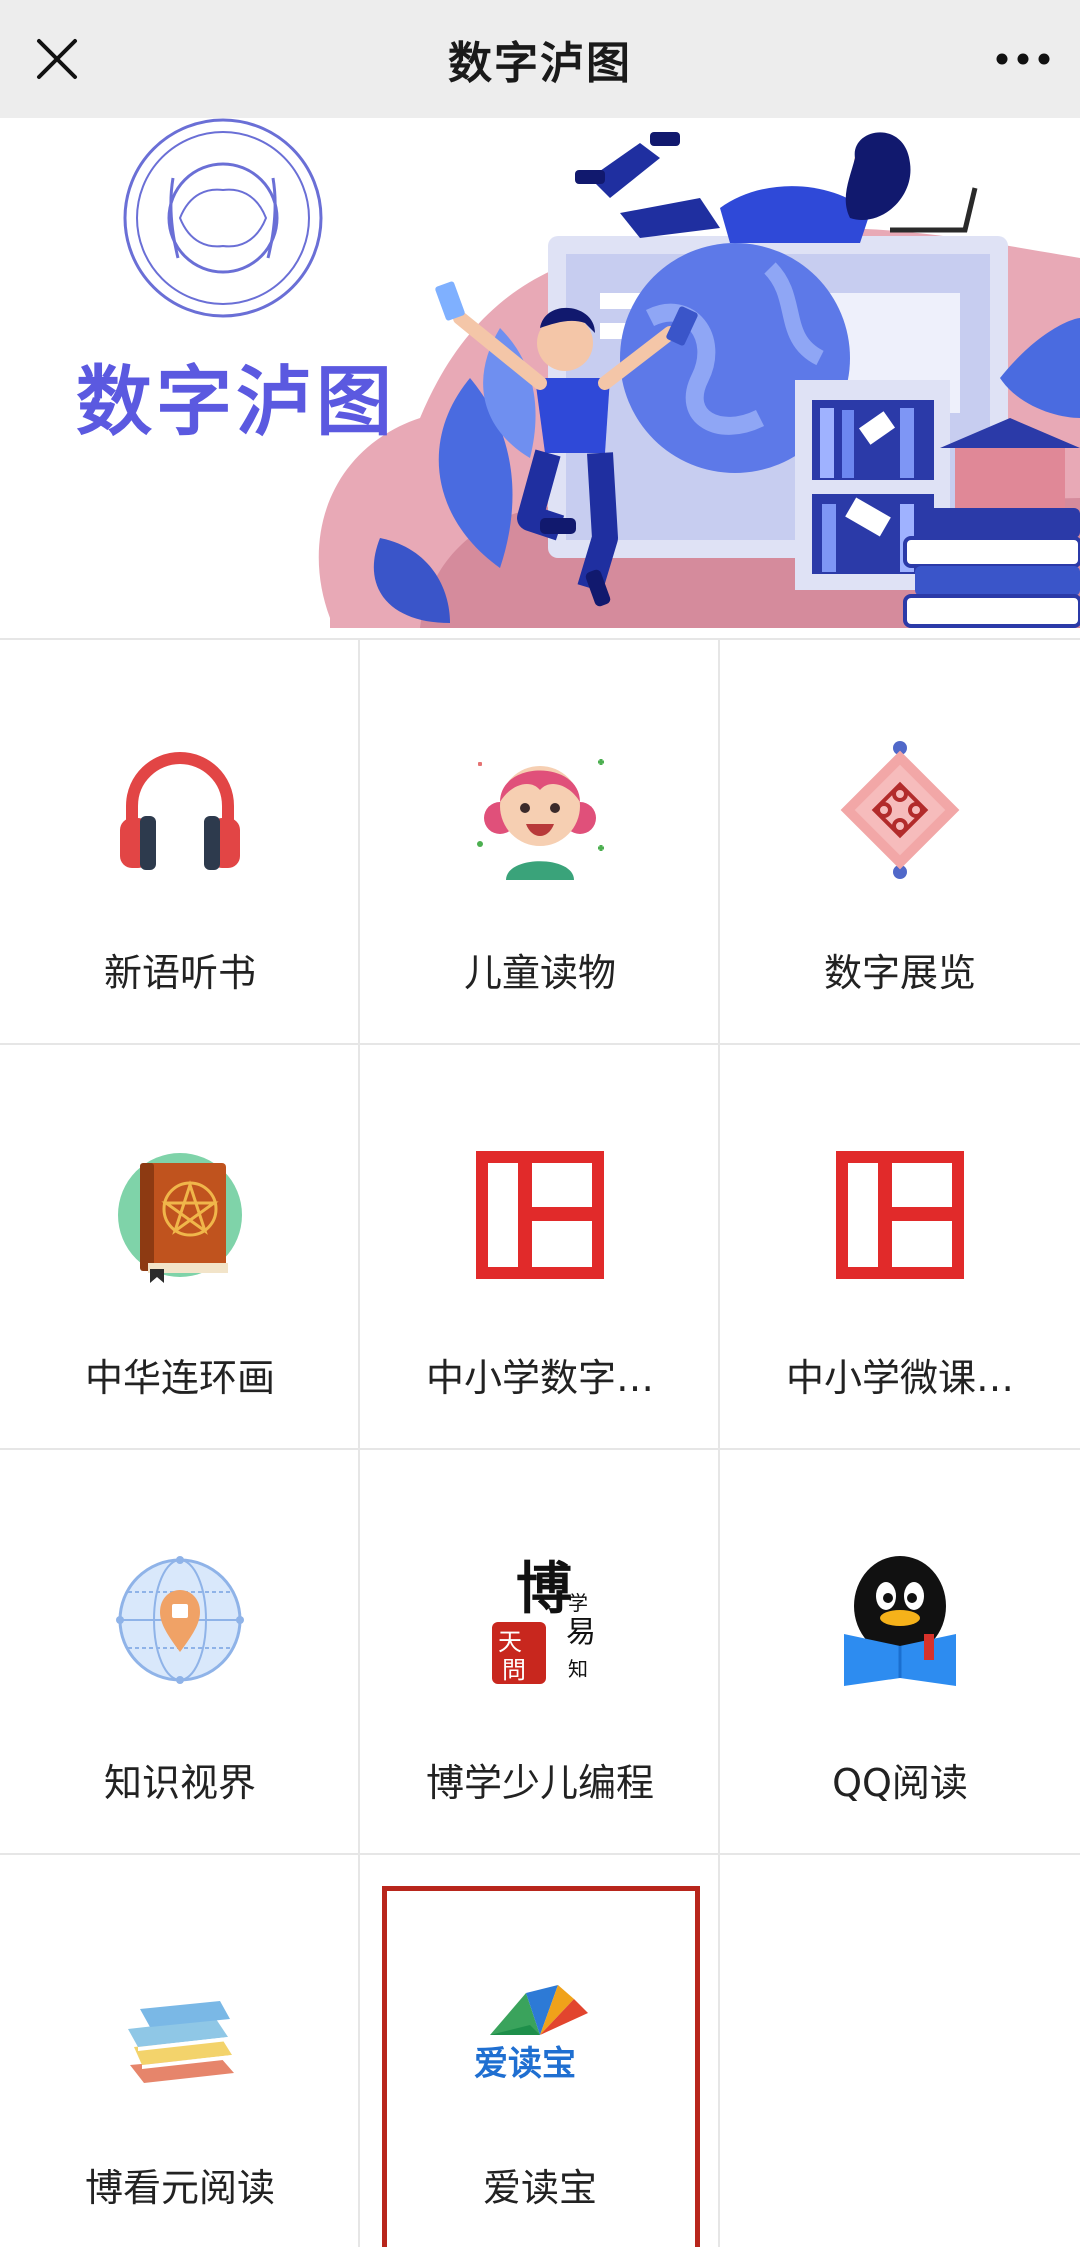  I want to click on library-seal-icon, so click(223, 218).